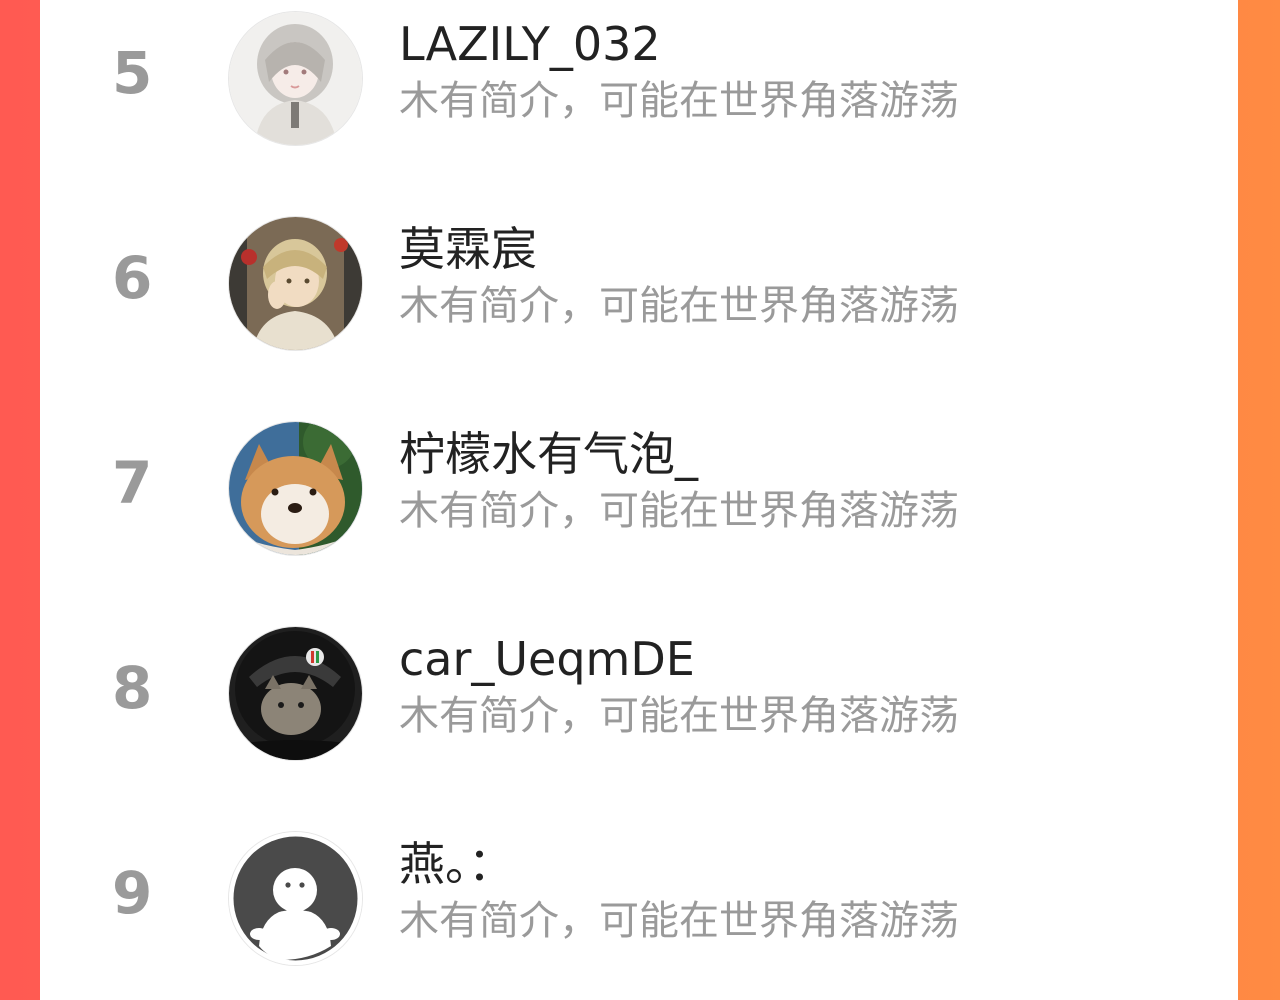  Describe the element at coordinates (468, 249) in the screenshot. I see `user-name: 莫霖宸` at that location.